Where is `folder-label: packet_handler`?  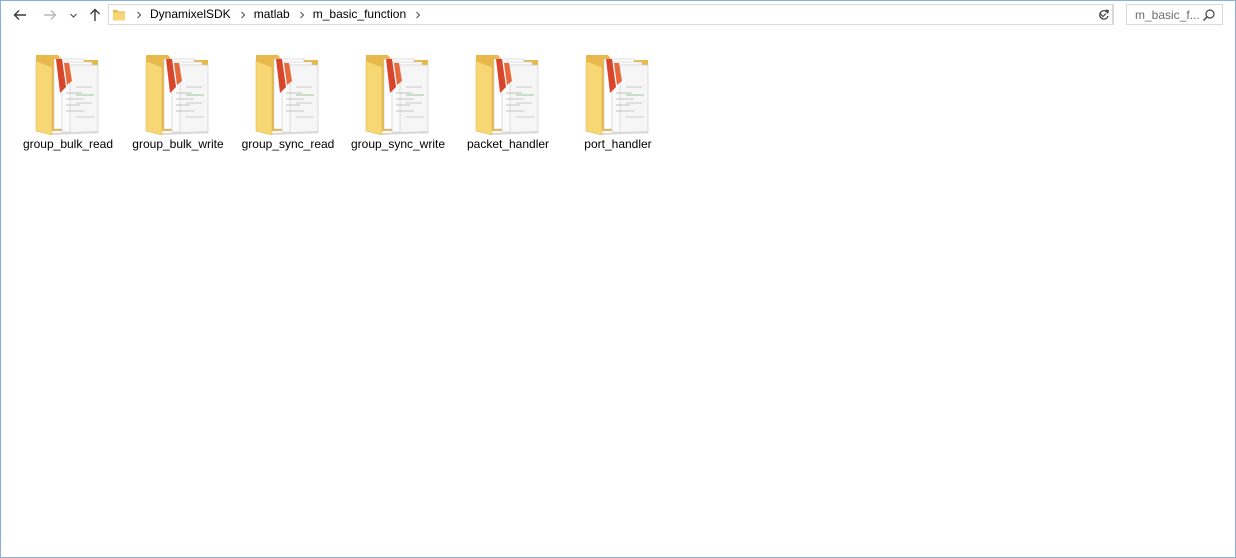
folder-label: packet_handler is located at coordinates (508, 144).